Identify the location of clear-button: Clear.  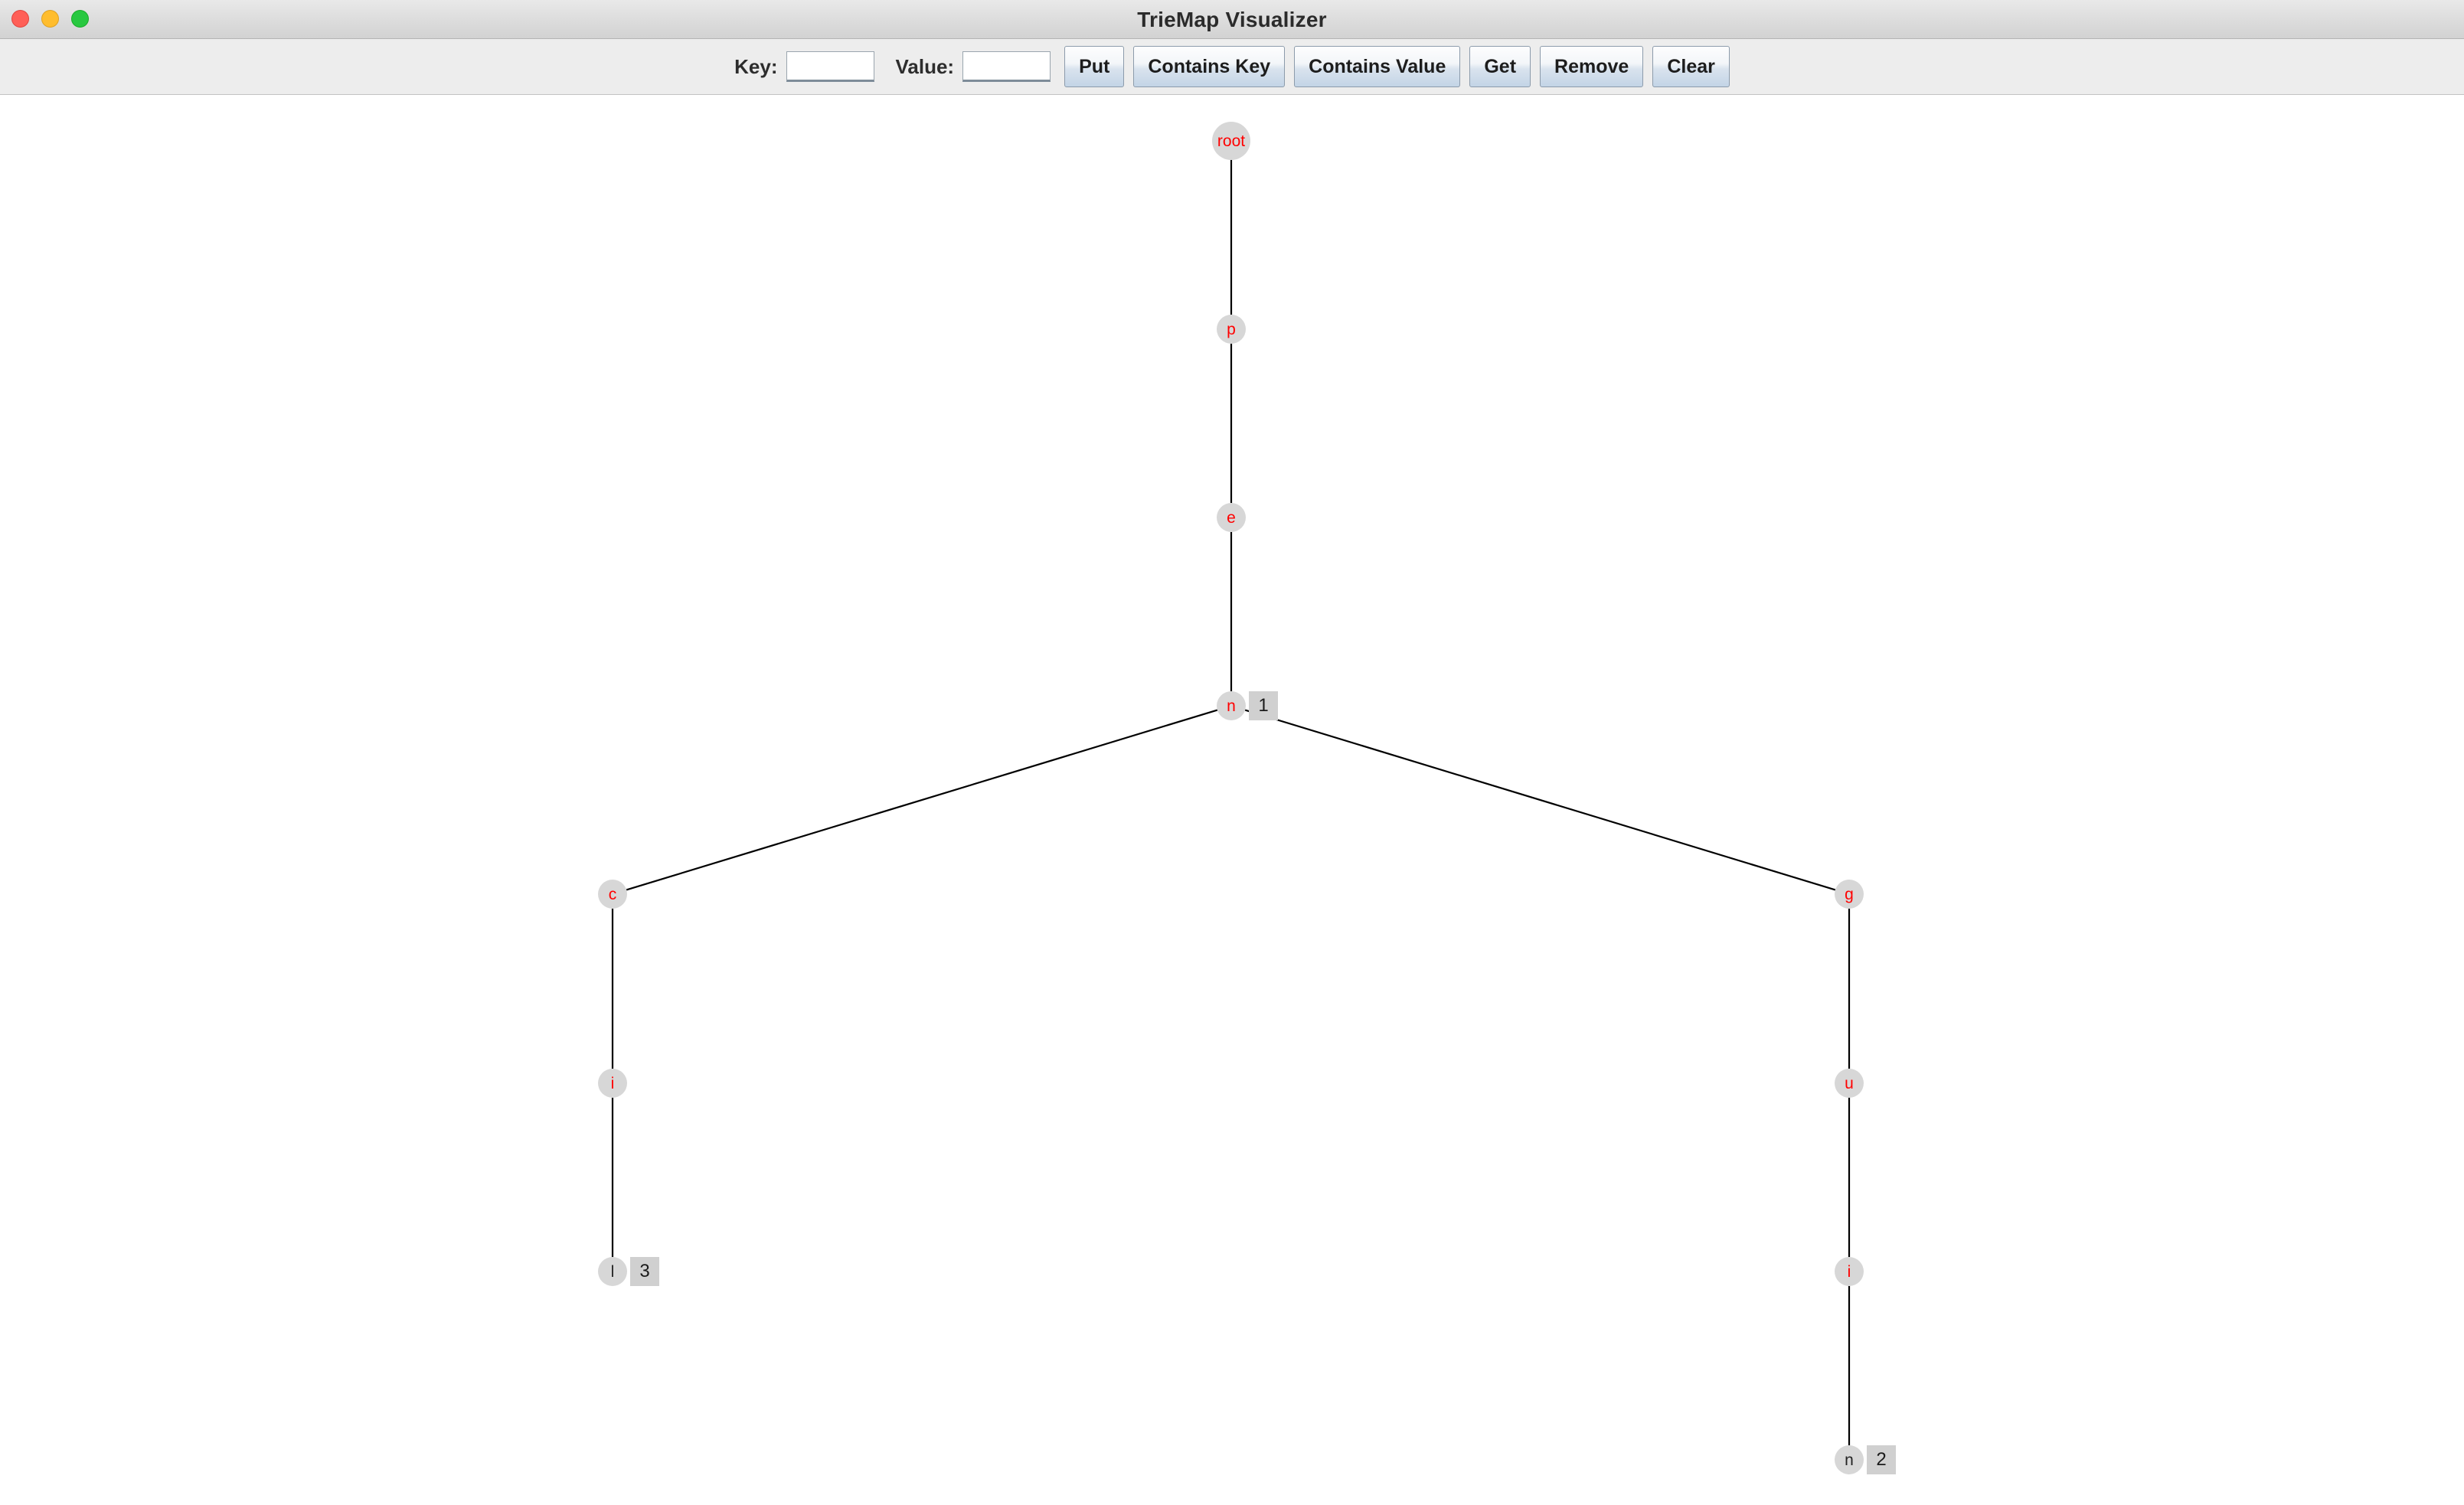
(1691, 66).